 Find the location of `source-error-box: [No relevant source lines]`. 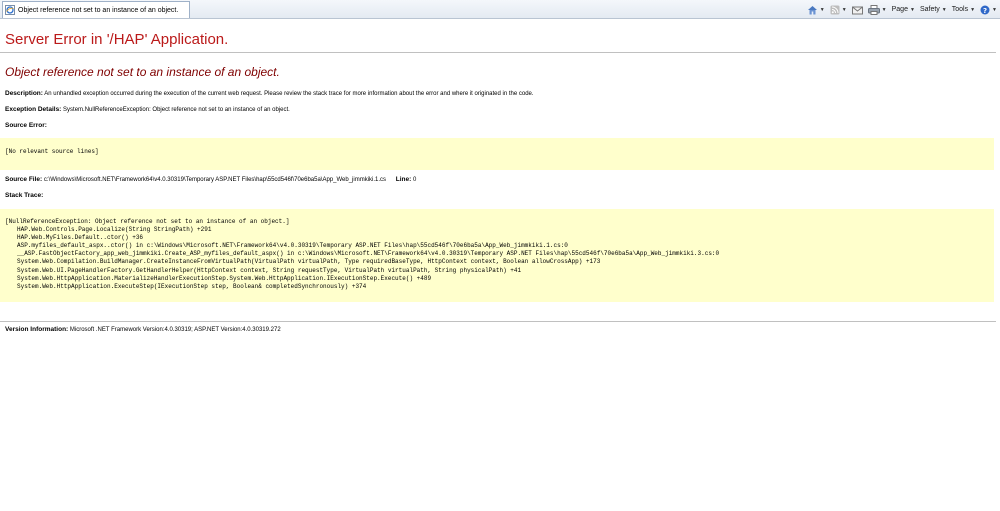

source-error-box: [No relevant source lines] is located at coordinates (497, 154).